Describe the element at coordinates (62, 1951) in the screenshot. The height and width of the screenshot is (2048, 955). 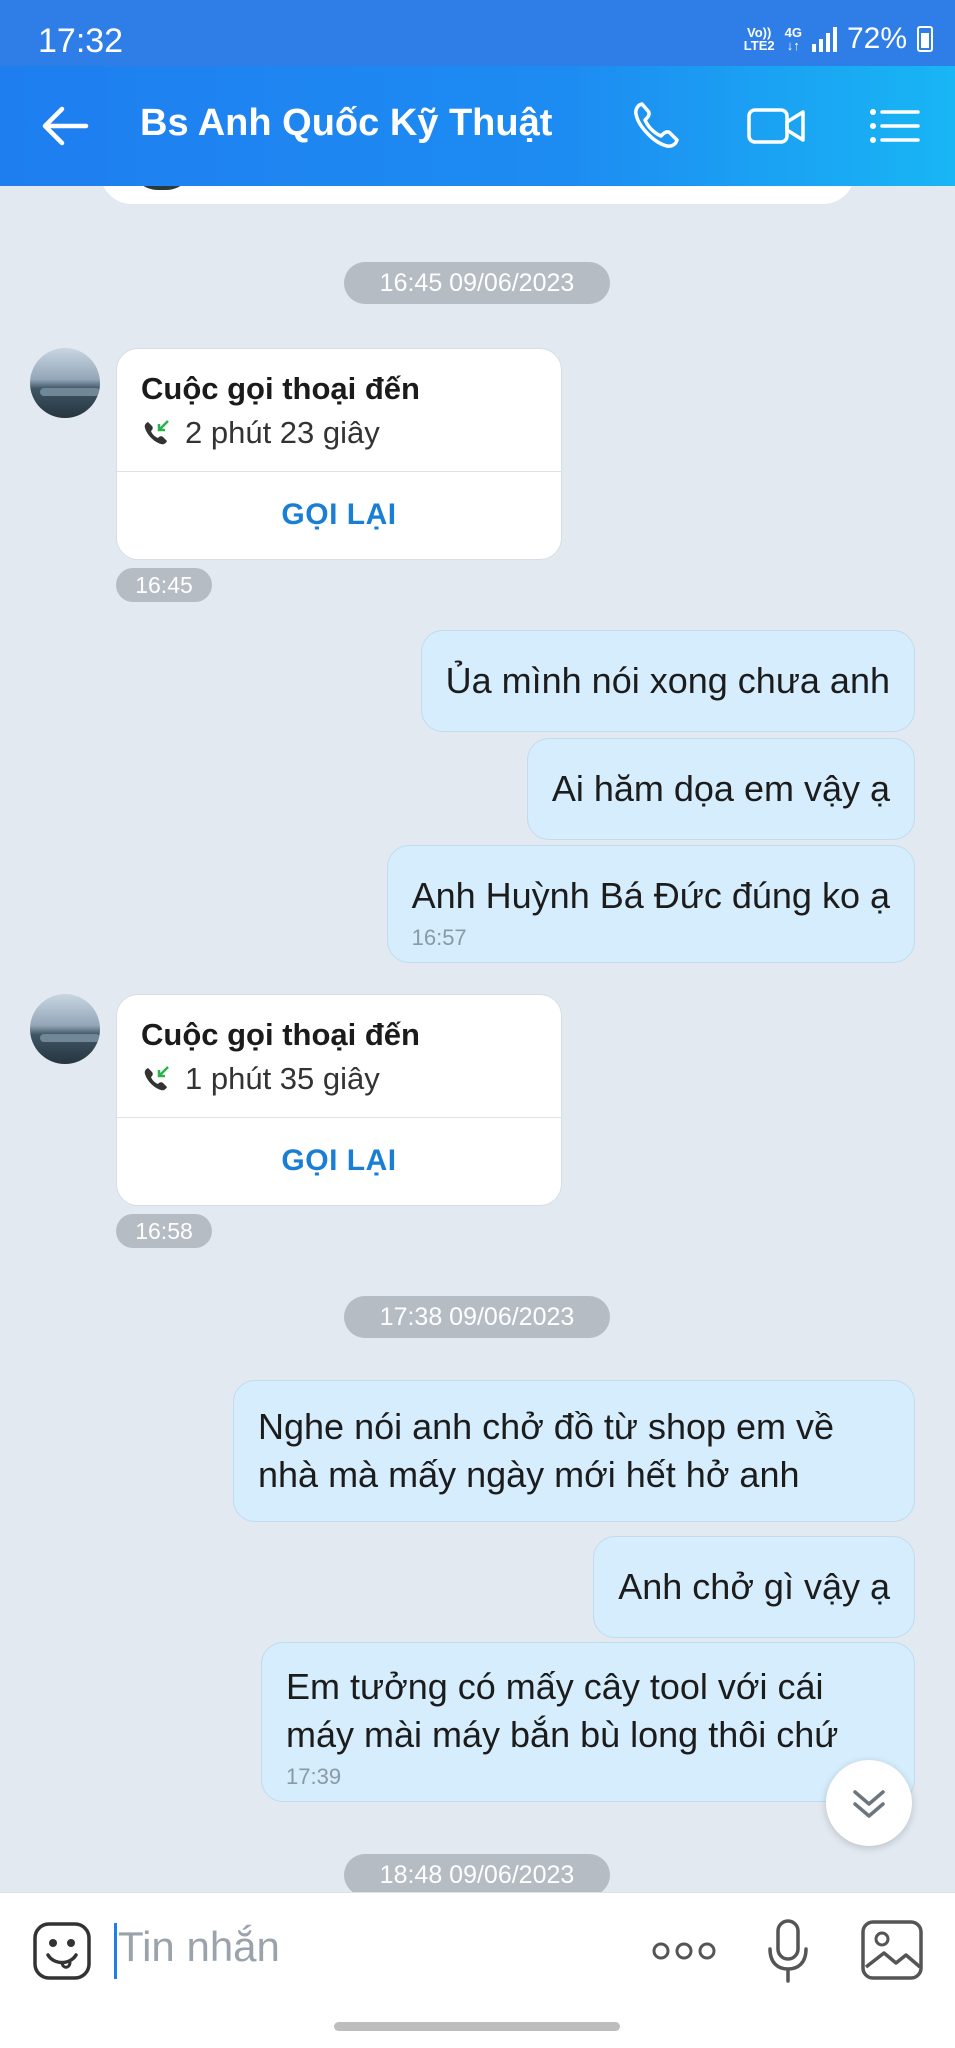
I see `sticker-icon` at that location.